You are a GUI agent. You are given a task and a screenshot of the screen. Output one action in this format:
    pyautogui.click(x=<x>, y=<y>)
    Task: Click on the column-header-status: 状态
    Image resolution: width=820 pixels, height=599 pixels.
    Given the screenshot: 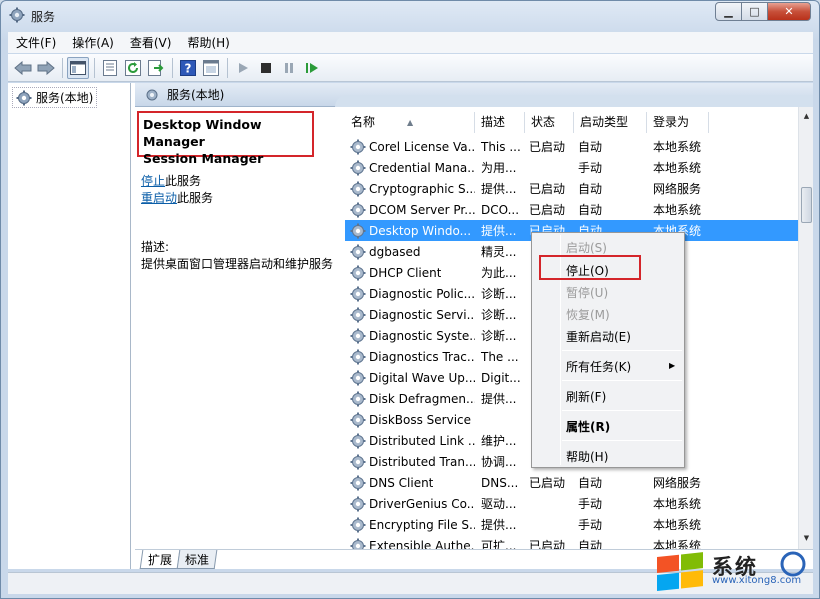 What is the action you would take?
    pyautogui.click(x=549, y=122)
    